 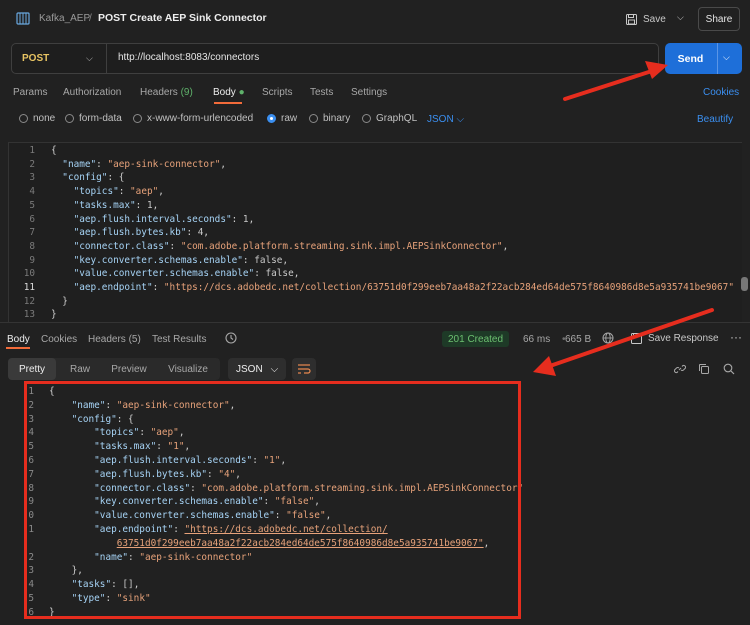 What do you see at coordinates (59, 302) in the screenshot?
I see `code-text: }` at bounding box center [59, 302].